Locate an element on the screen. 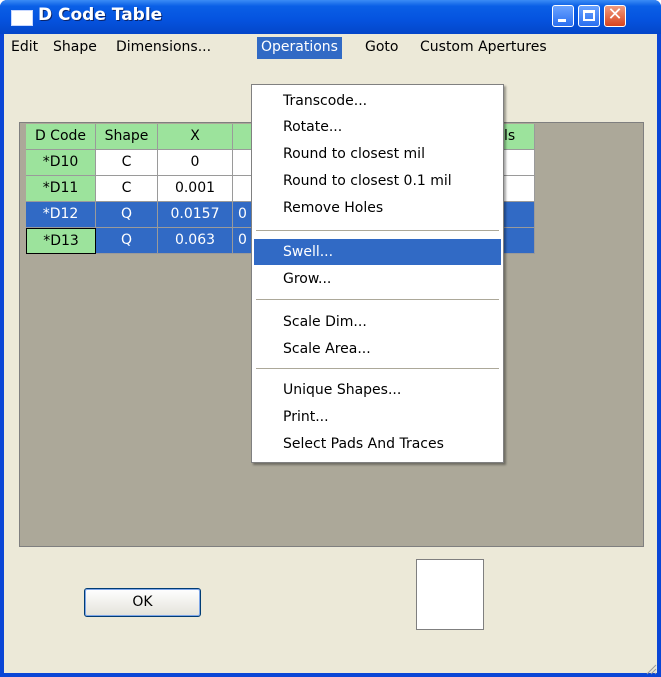 The width and height of the screenshot is (661, 677). table-cell-x: 0.063 is located at coordinates (195, 241).